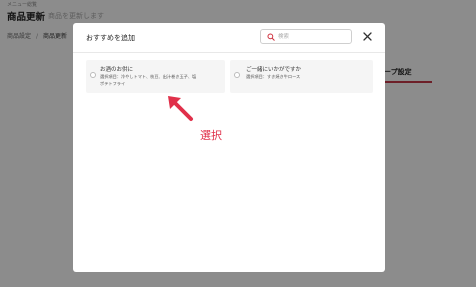  I want to click on modal-header: おすすめを追加, so click(229, 38).